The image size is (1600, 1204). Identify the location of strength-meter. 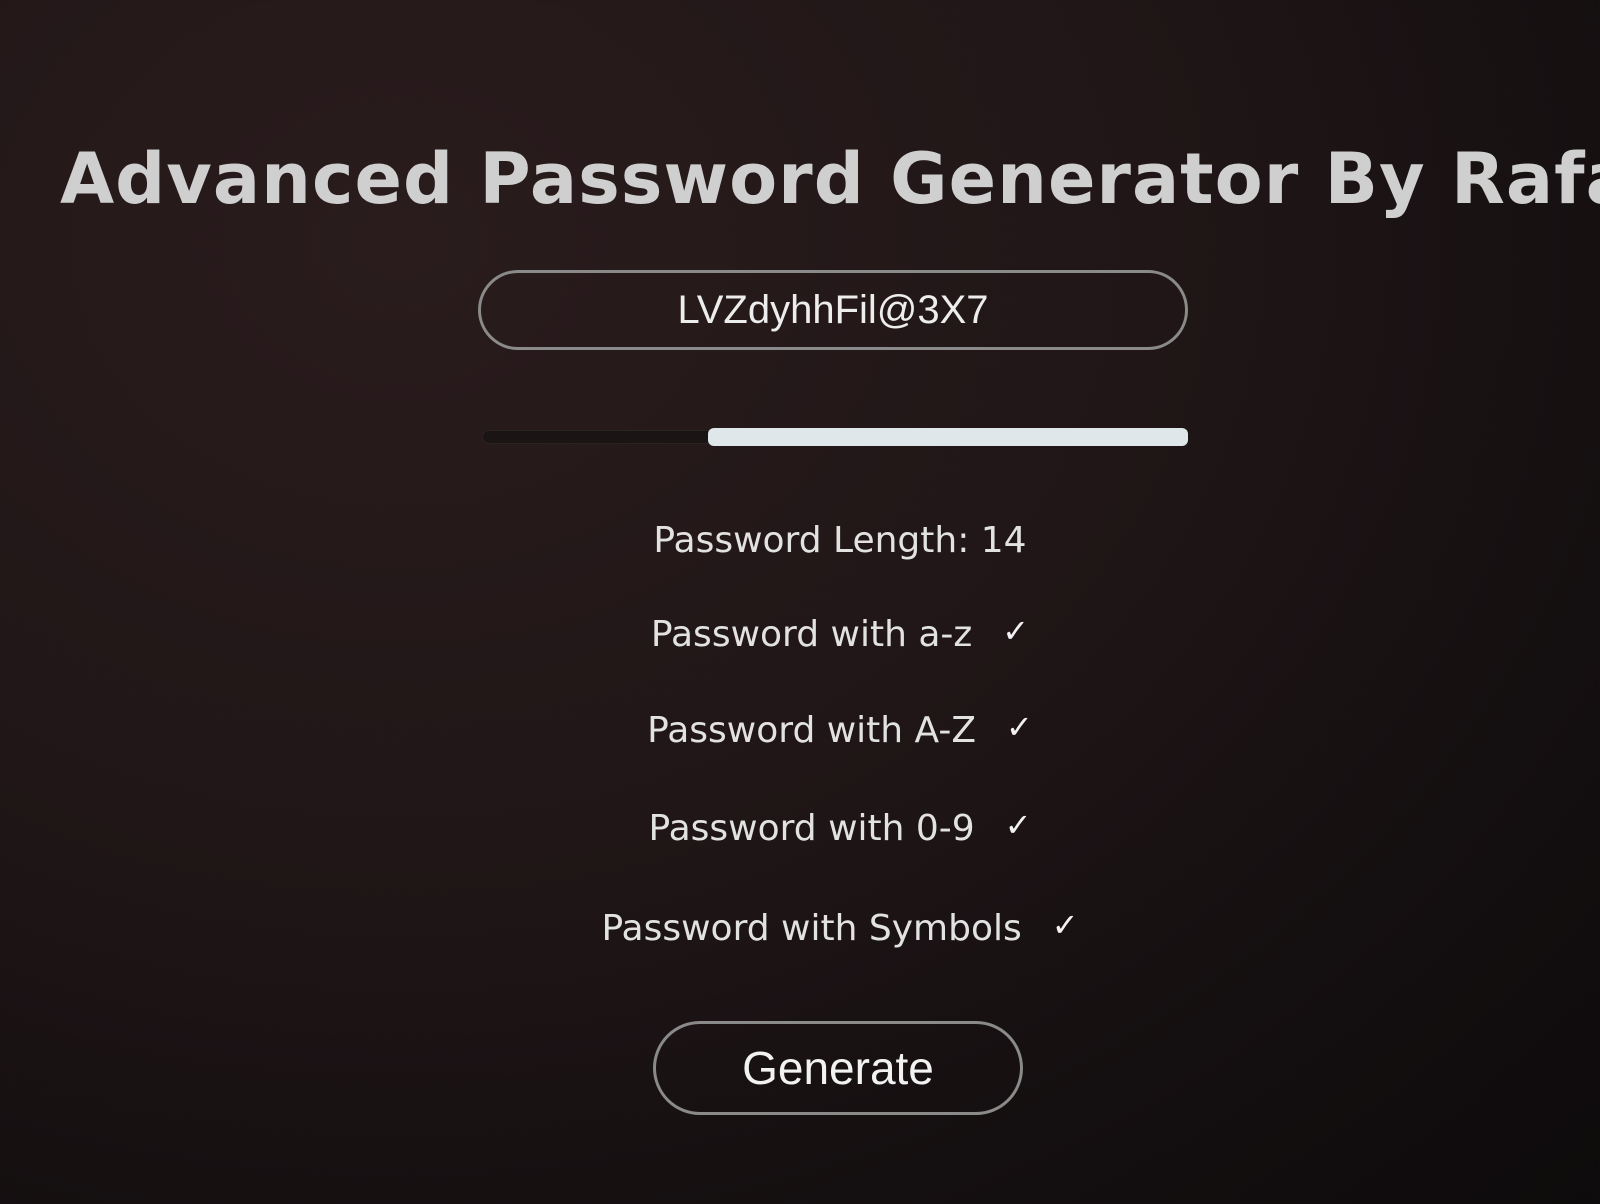
(835, 437).